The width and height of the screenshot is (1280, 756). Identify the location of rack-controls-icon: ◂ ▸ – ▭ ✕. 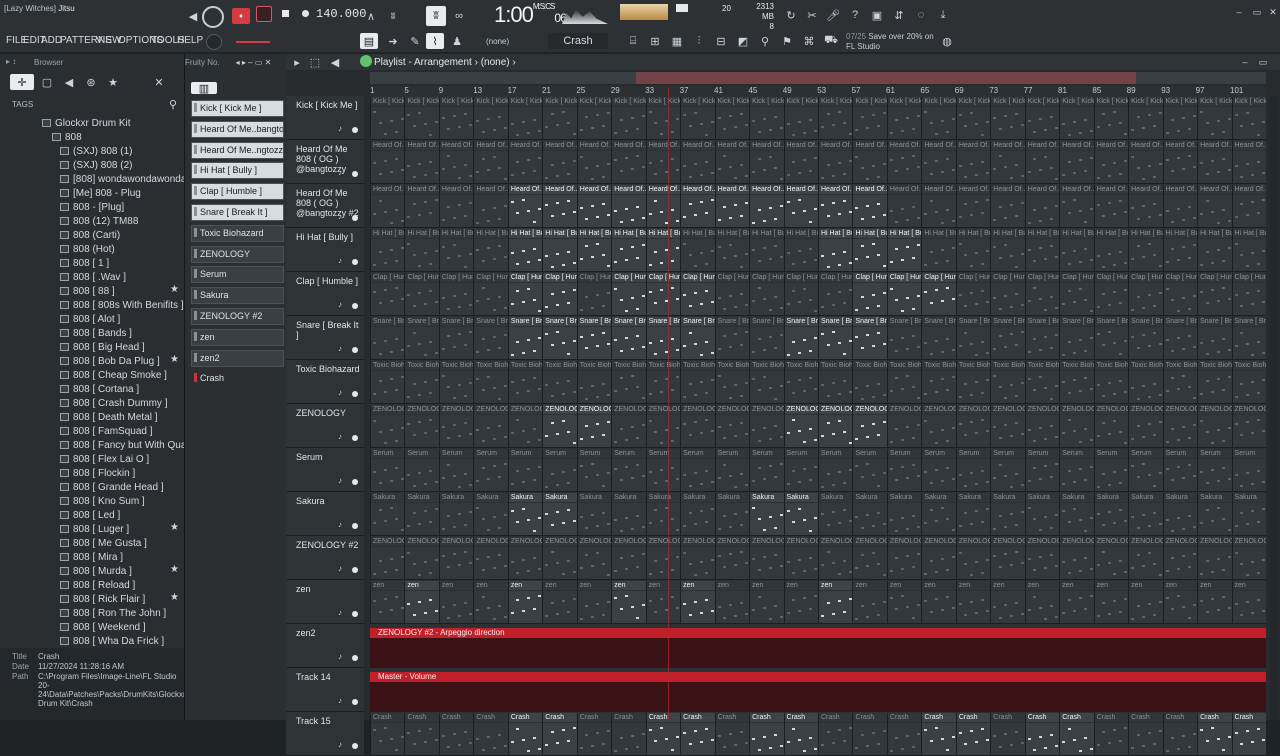
(254, 62).